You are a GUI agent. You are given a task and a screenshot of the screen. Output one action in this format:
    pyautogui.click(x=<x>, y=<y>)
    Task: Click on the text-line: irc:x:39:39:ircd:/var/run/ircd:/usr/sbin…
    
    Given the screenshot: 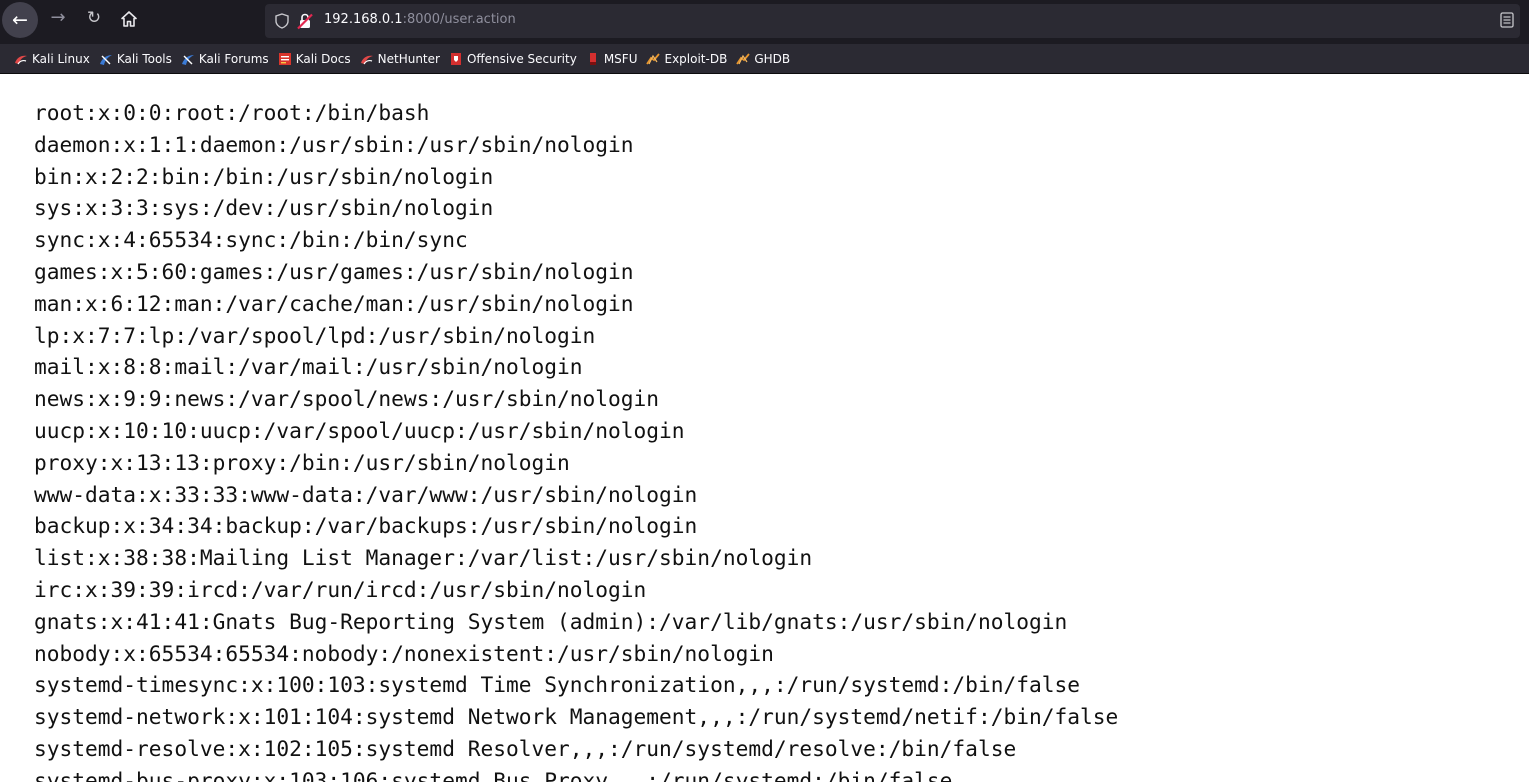 What is the action you would take?
    pyautogui.click(x=340, y=589)
    